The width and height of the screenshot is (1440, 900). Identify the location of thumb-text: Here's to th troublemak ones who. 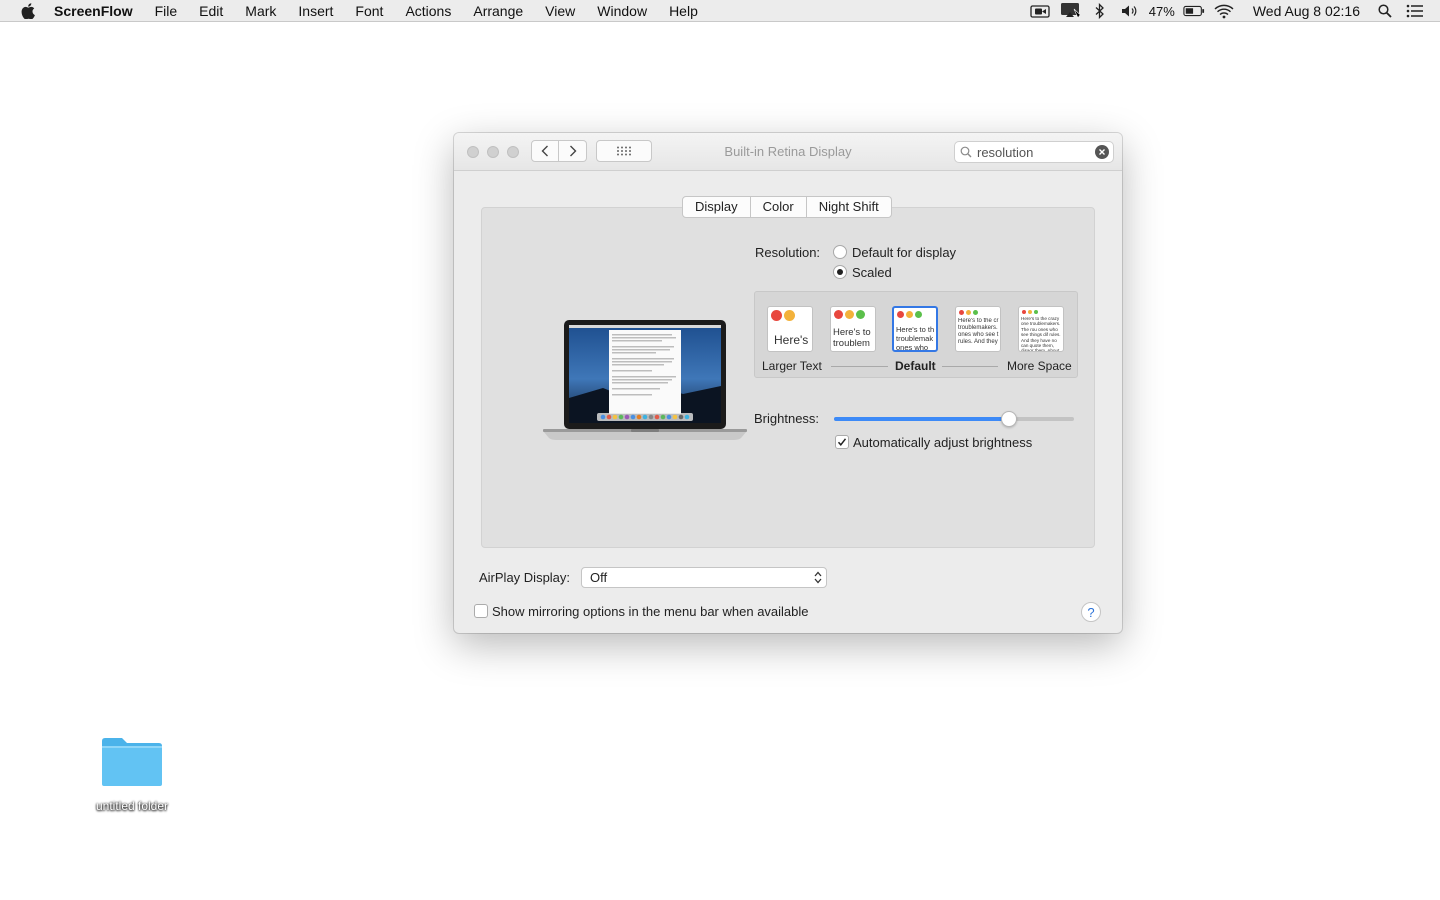
(915, 338).